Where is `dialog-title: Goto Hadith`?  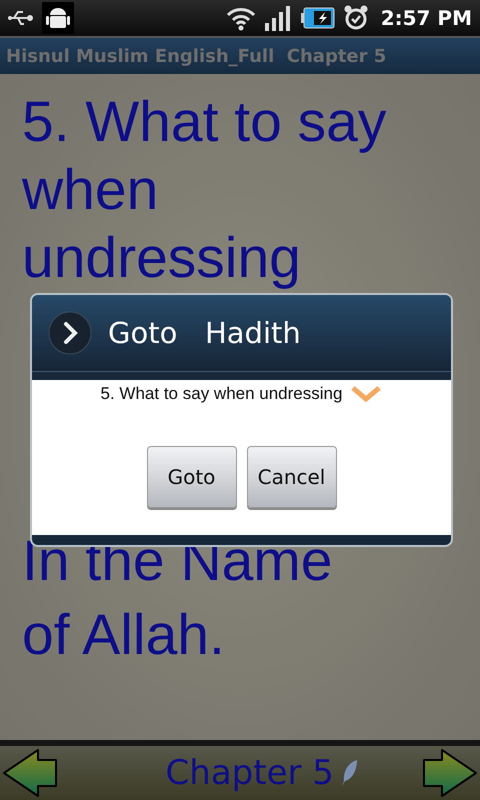
dialog-title: Goto Hadith is located at coordinates (204, 333).